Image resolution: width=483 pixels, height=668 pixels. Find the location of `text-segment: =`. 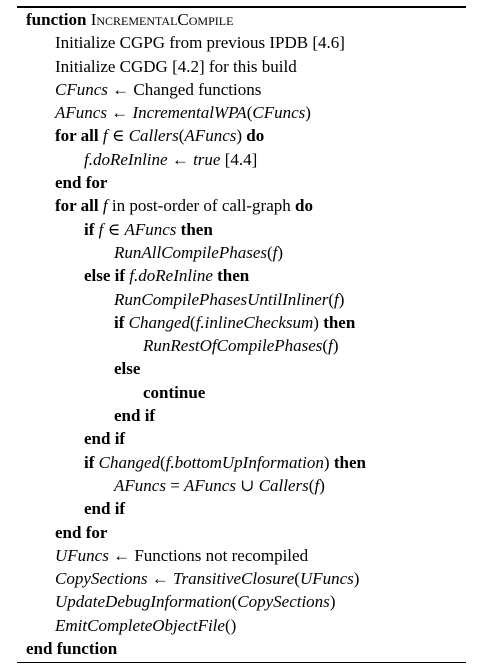

text-segment: = is located at coordinates (175, 485).